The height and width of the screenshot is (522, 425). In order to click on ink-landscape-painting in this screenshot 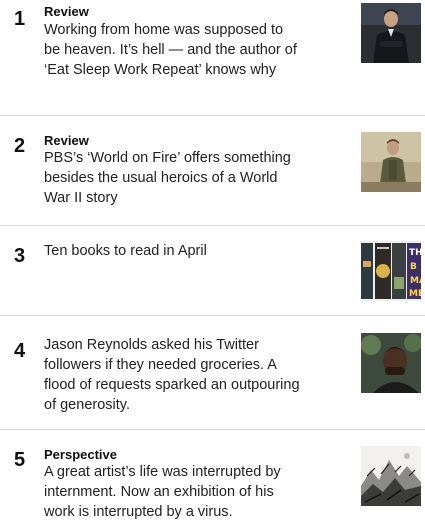, I will do `click(391, 476)`.